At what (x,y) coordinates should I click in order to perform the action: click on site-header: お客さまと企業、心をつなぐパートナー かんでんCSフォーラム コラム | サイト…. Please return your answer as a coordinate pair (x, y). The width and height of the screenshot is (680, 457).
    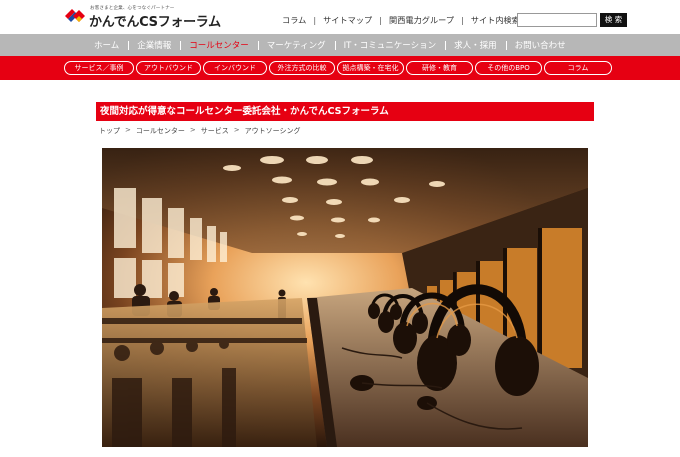
    Looking at the image, I should click on (340, 17).